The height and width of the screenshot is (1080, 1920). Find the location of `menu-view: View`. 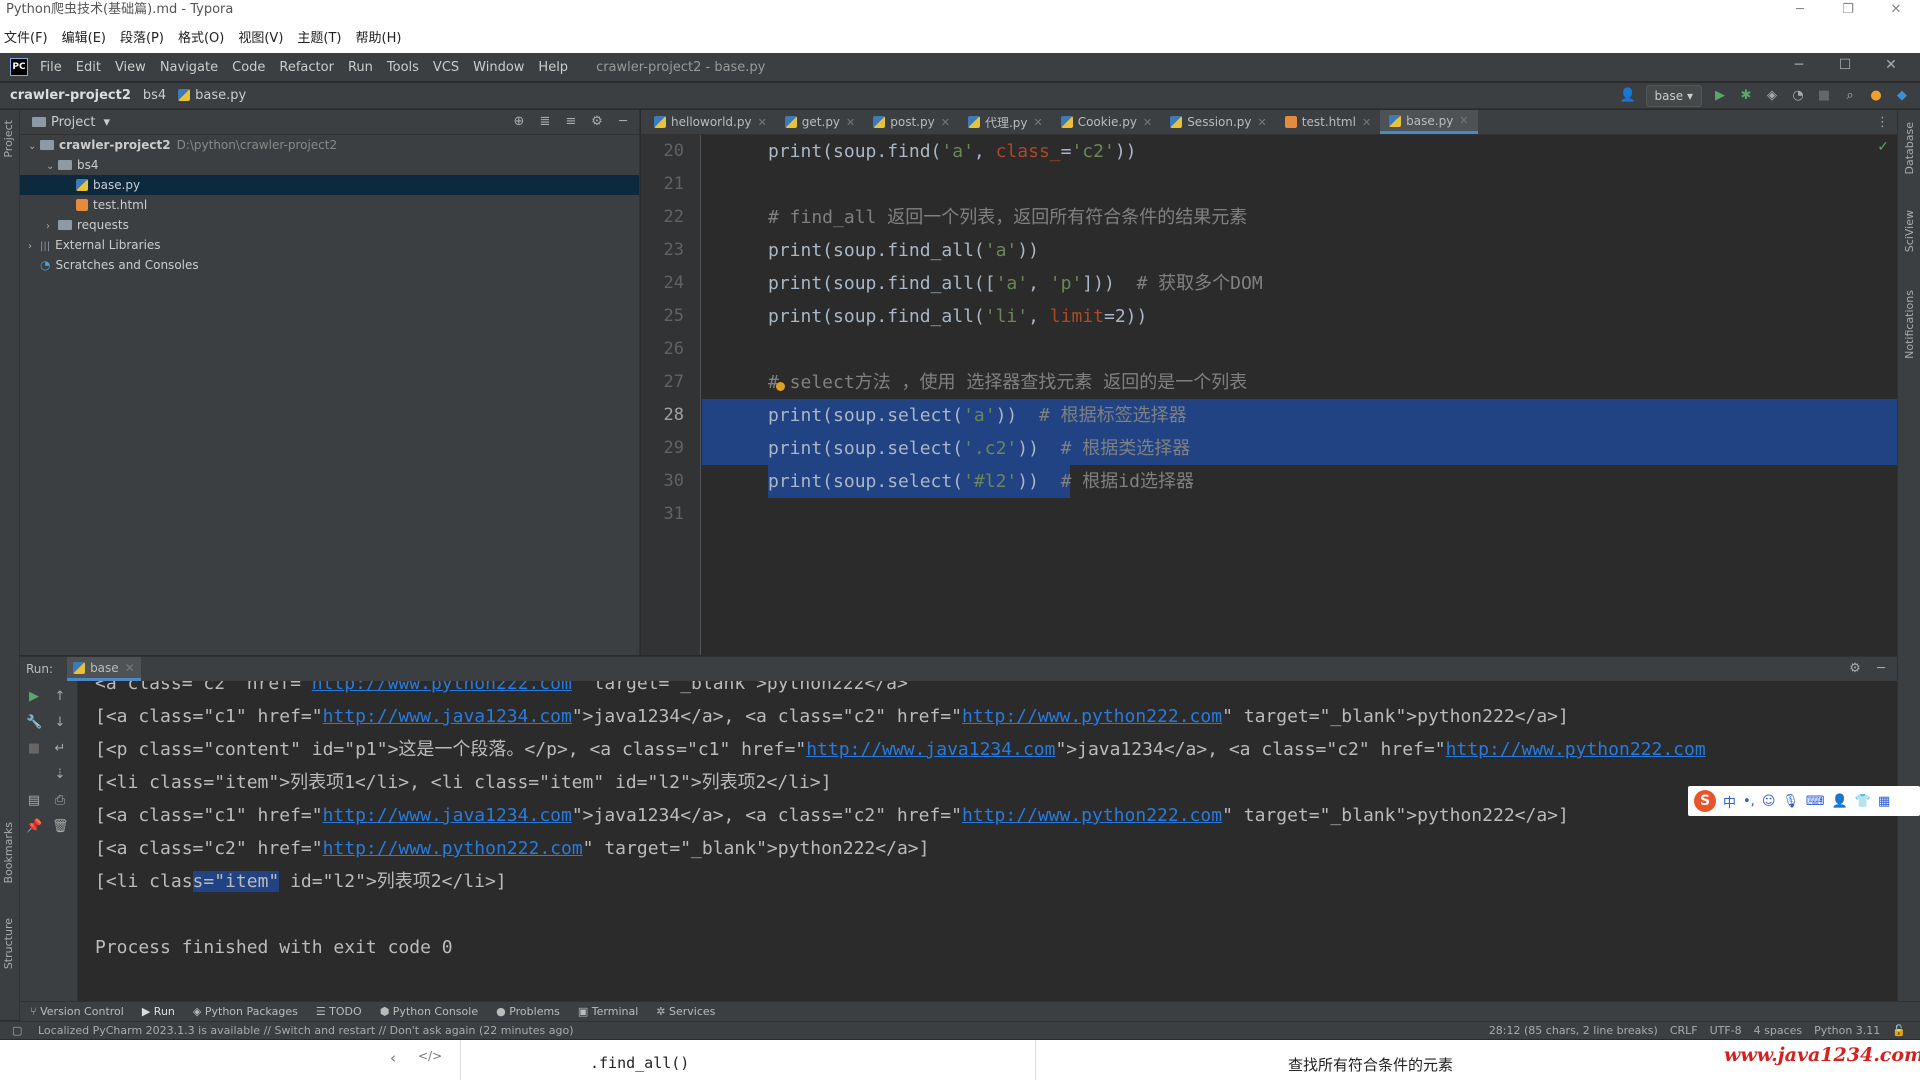

menu-view: View is located at coordinates (130, 67).